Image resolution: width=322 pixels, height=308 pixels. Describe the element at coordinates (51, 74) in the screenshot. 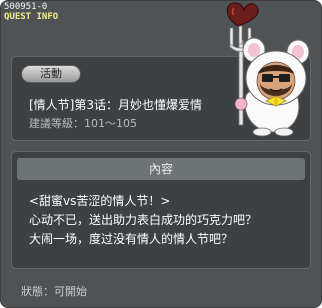

I see `event-badge: 活動` at that location.